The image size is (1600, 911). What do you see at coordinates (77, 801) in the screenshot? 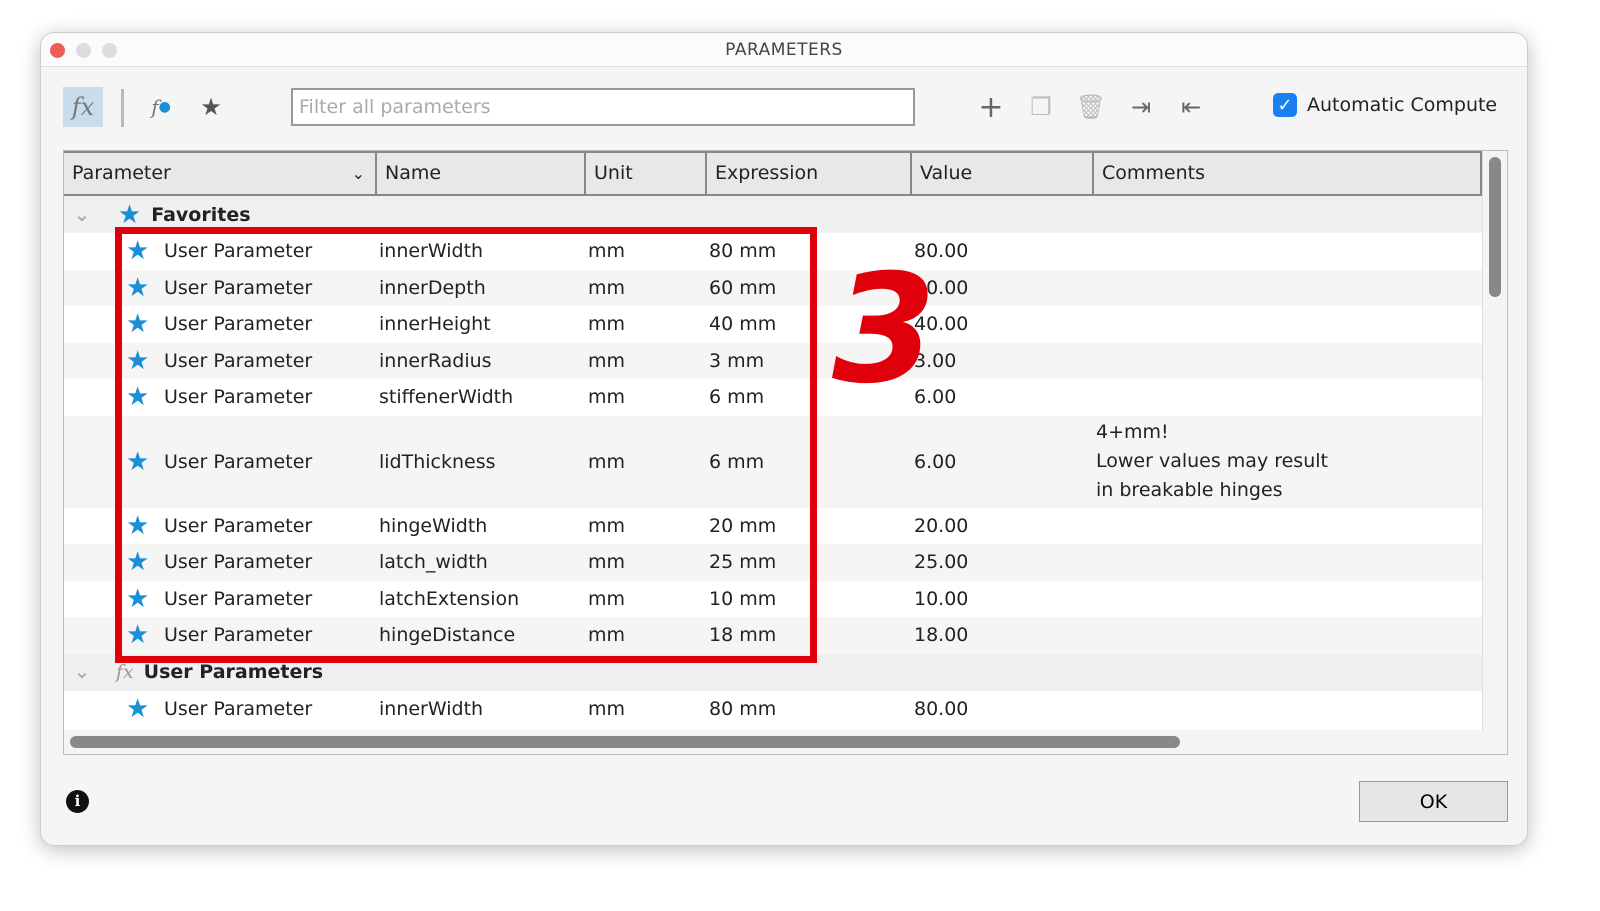
I see `info-icon: i` at bounding box center [77, 801].